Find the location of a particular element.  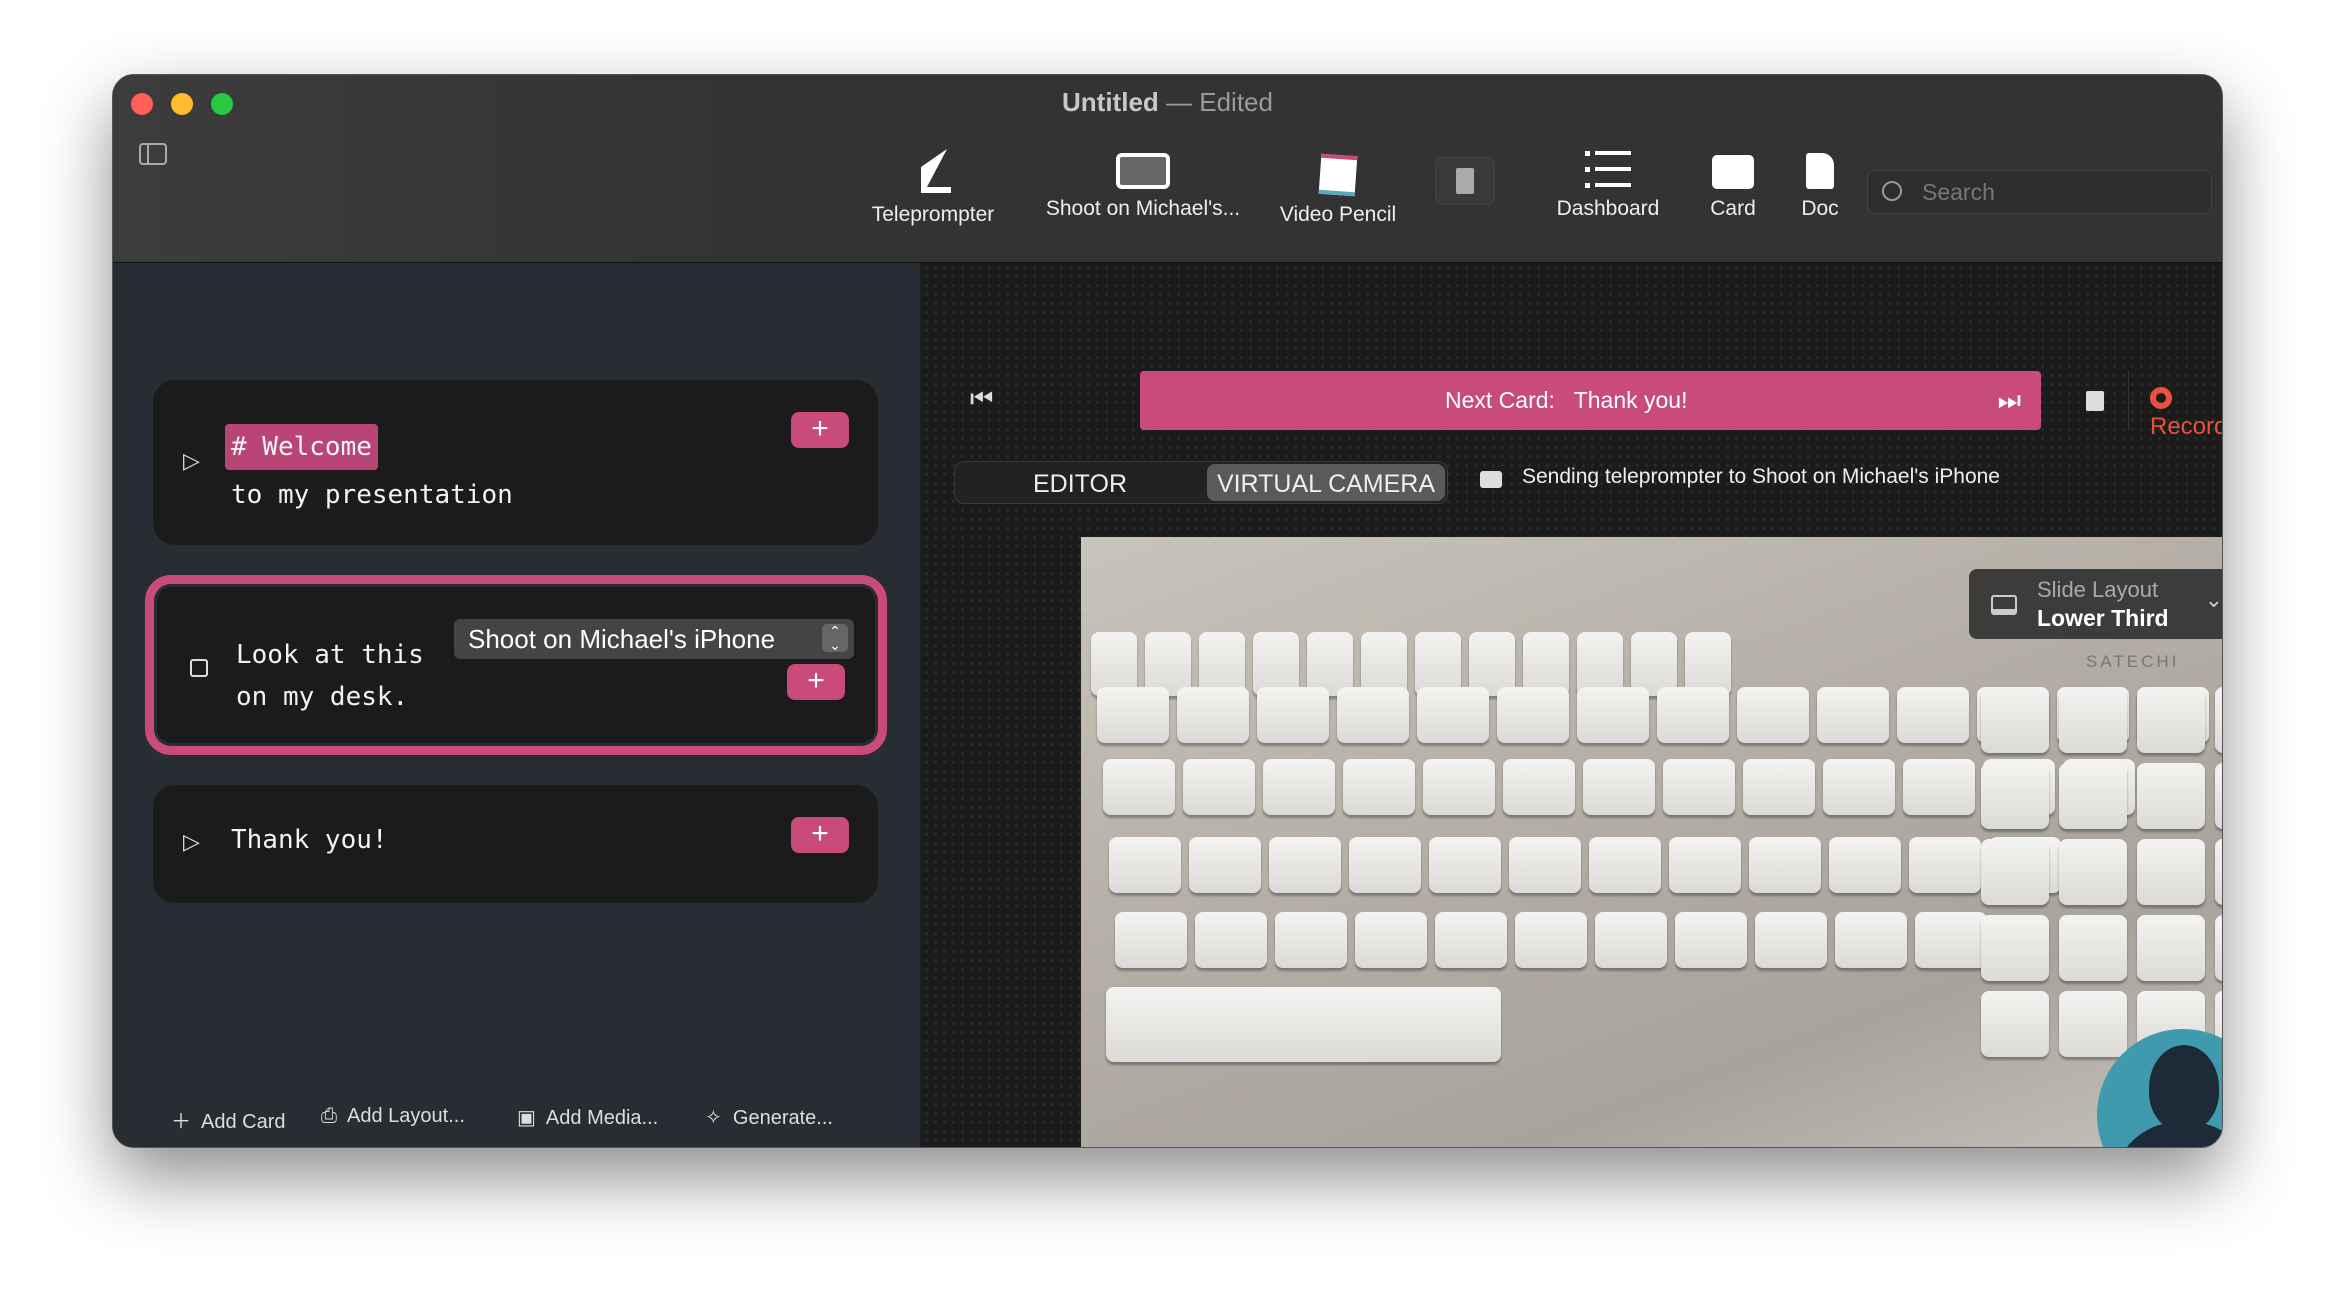

device-select: Shoot on Michael's iPhone ⌃ ⌄ is located at coordinates (654, 639).